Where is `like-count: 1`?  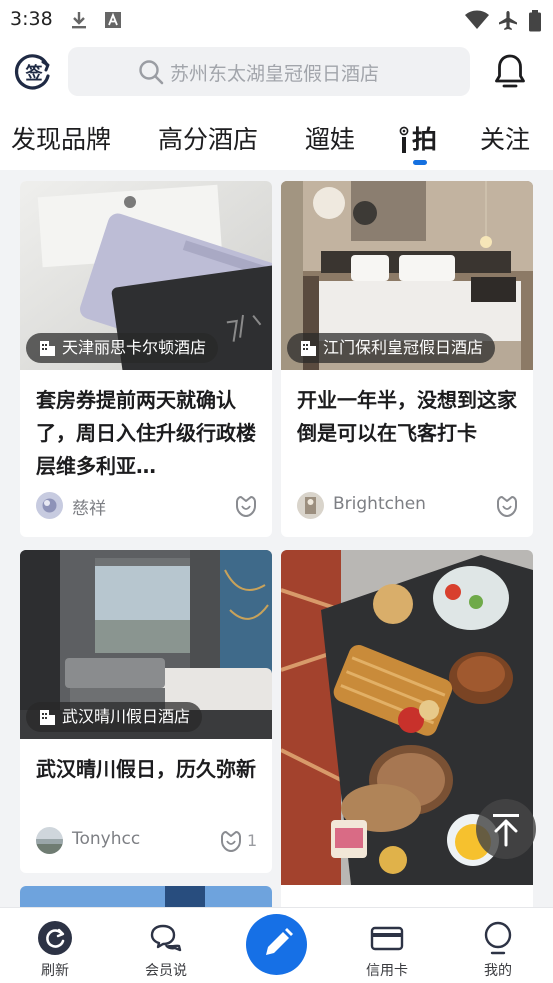
like-count: 1 is located at coordinates (252, 840).